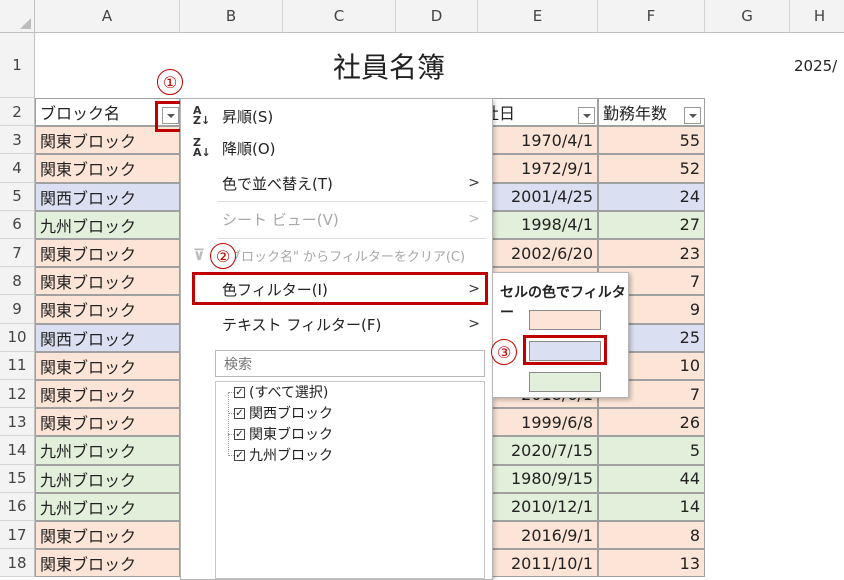 This screenshot has width=844, height=580. I want to click on column-header: B, so click(231, 16).